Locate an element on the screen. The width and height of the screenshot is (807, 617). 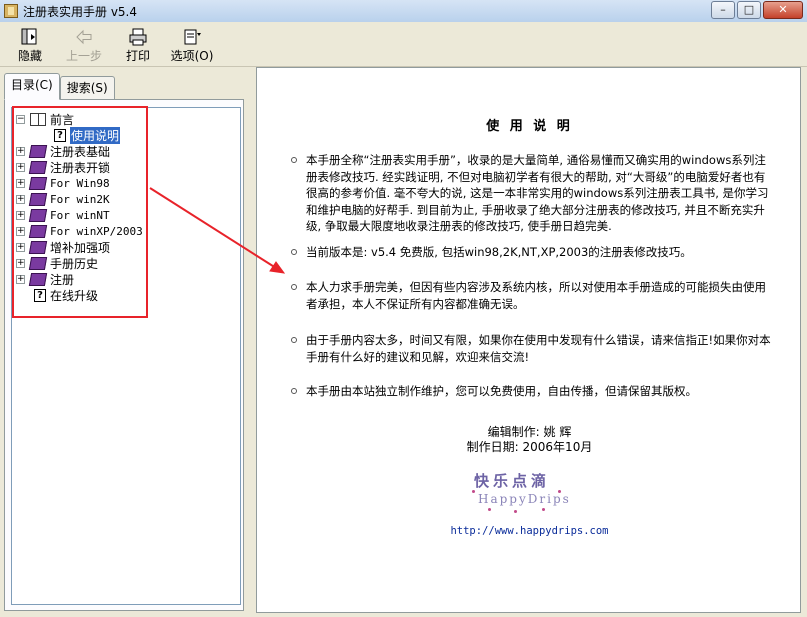
back-label: 上一步 is located at coordinates (83, 56).